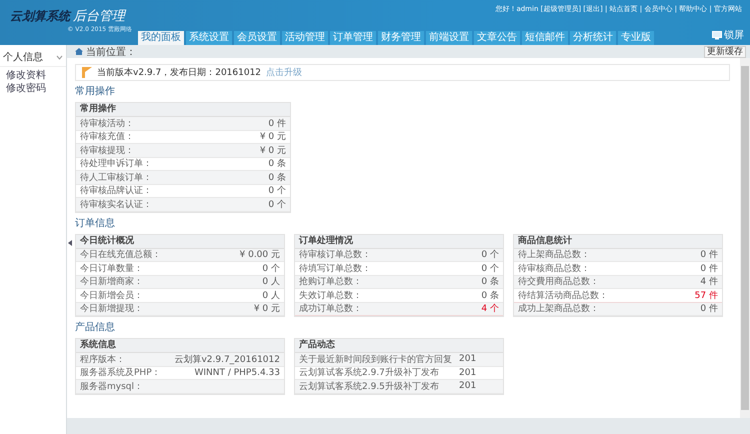 This screenshot has width=750, height=434. I want to click on table-cell-text: 抢购订单总数：, so click(330, 282).